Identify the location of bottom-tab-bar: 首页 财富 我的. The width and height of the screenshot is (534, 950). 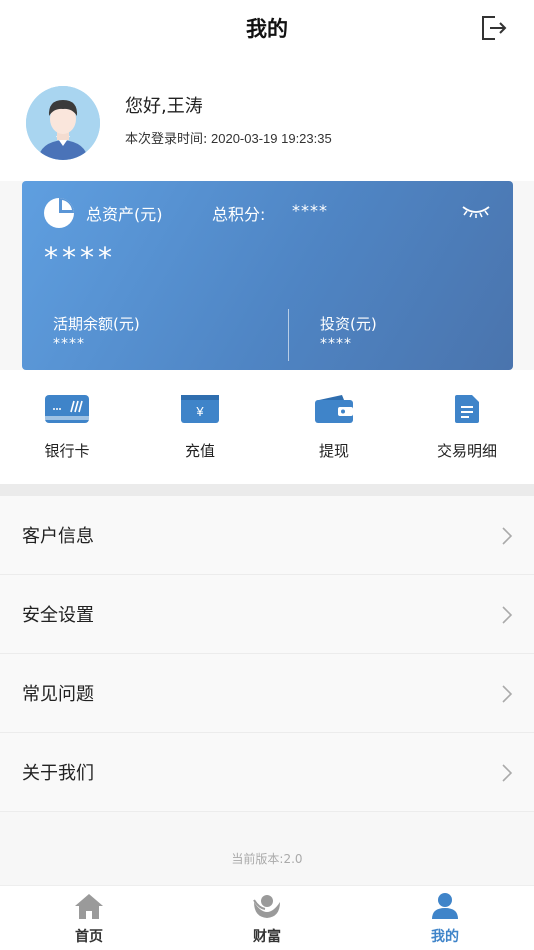
(267, 917).